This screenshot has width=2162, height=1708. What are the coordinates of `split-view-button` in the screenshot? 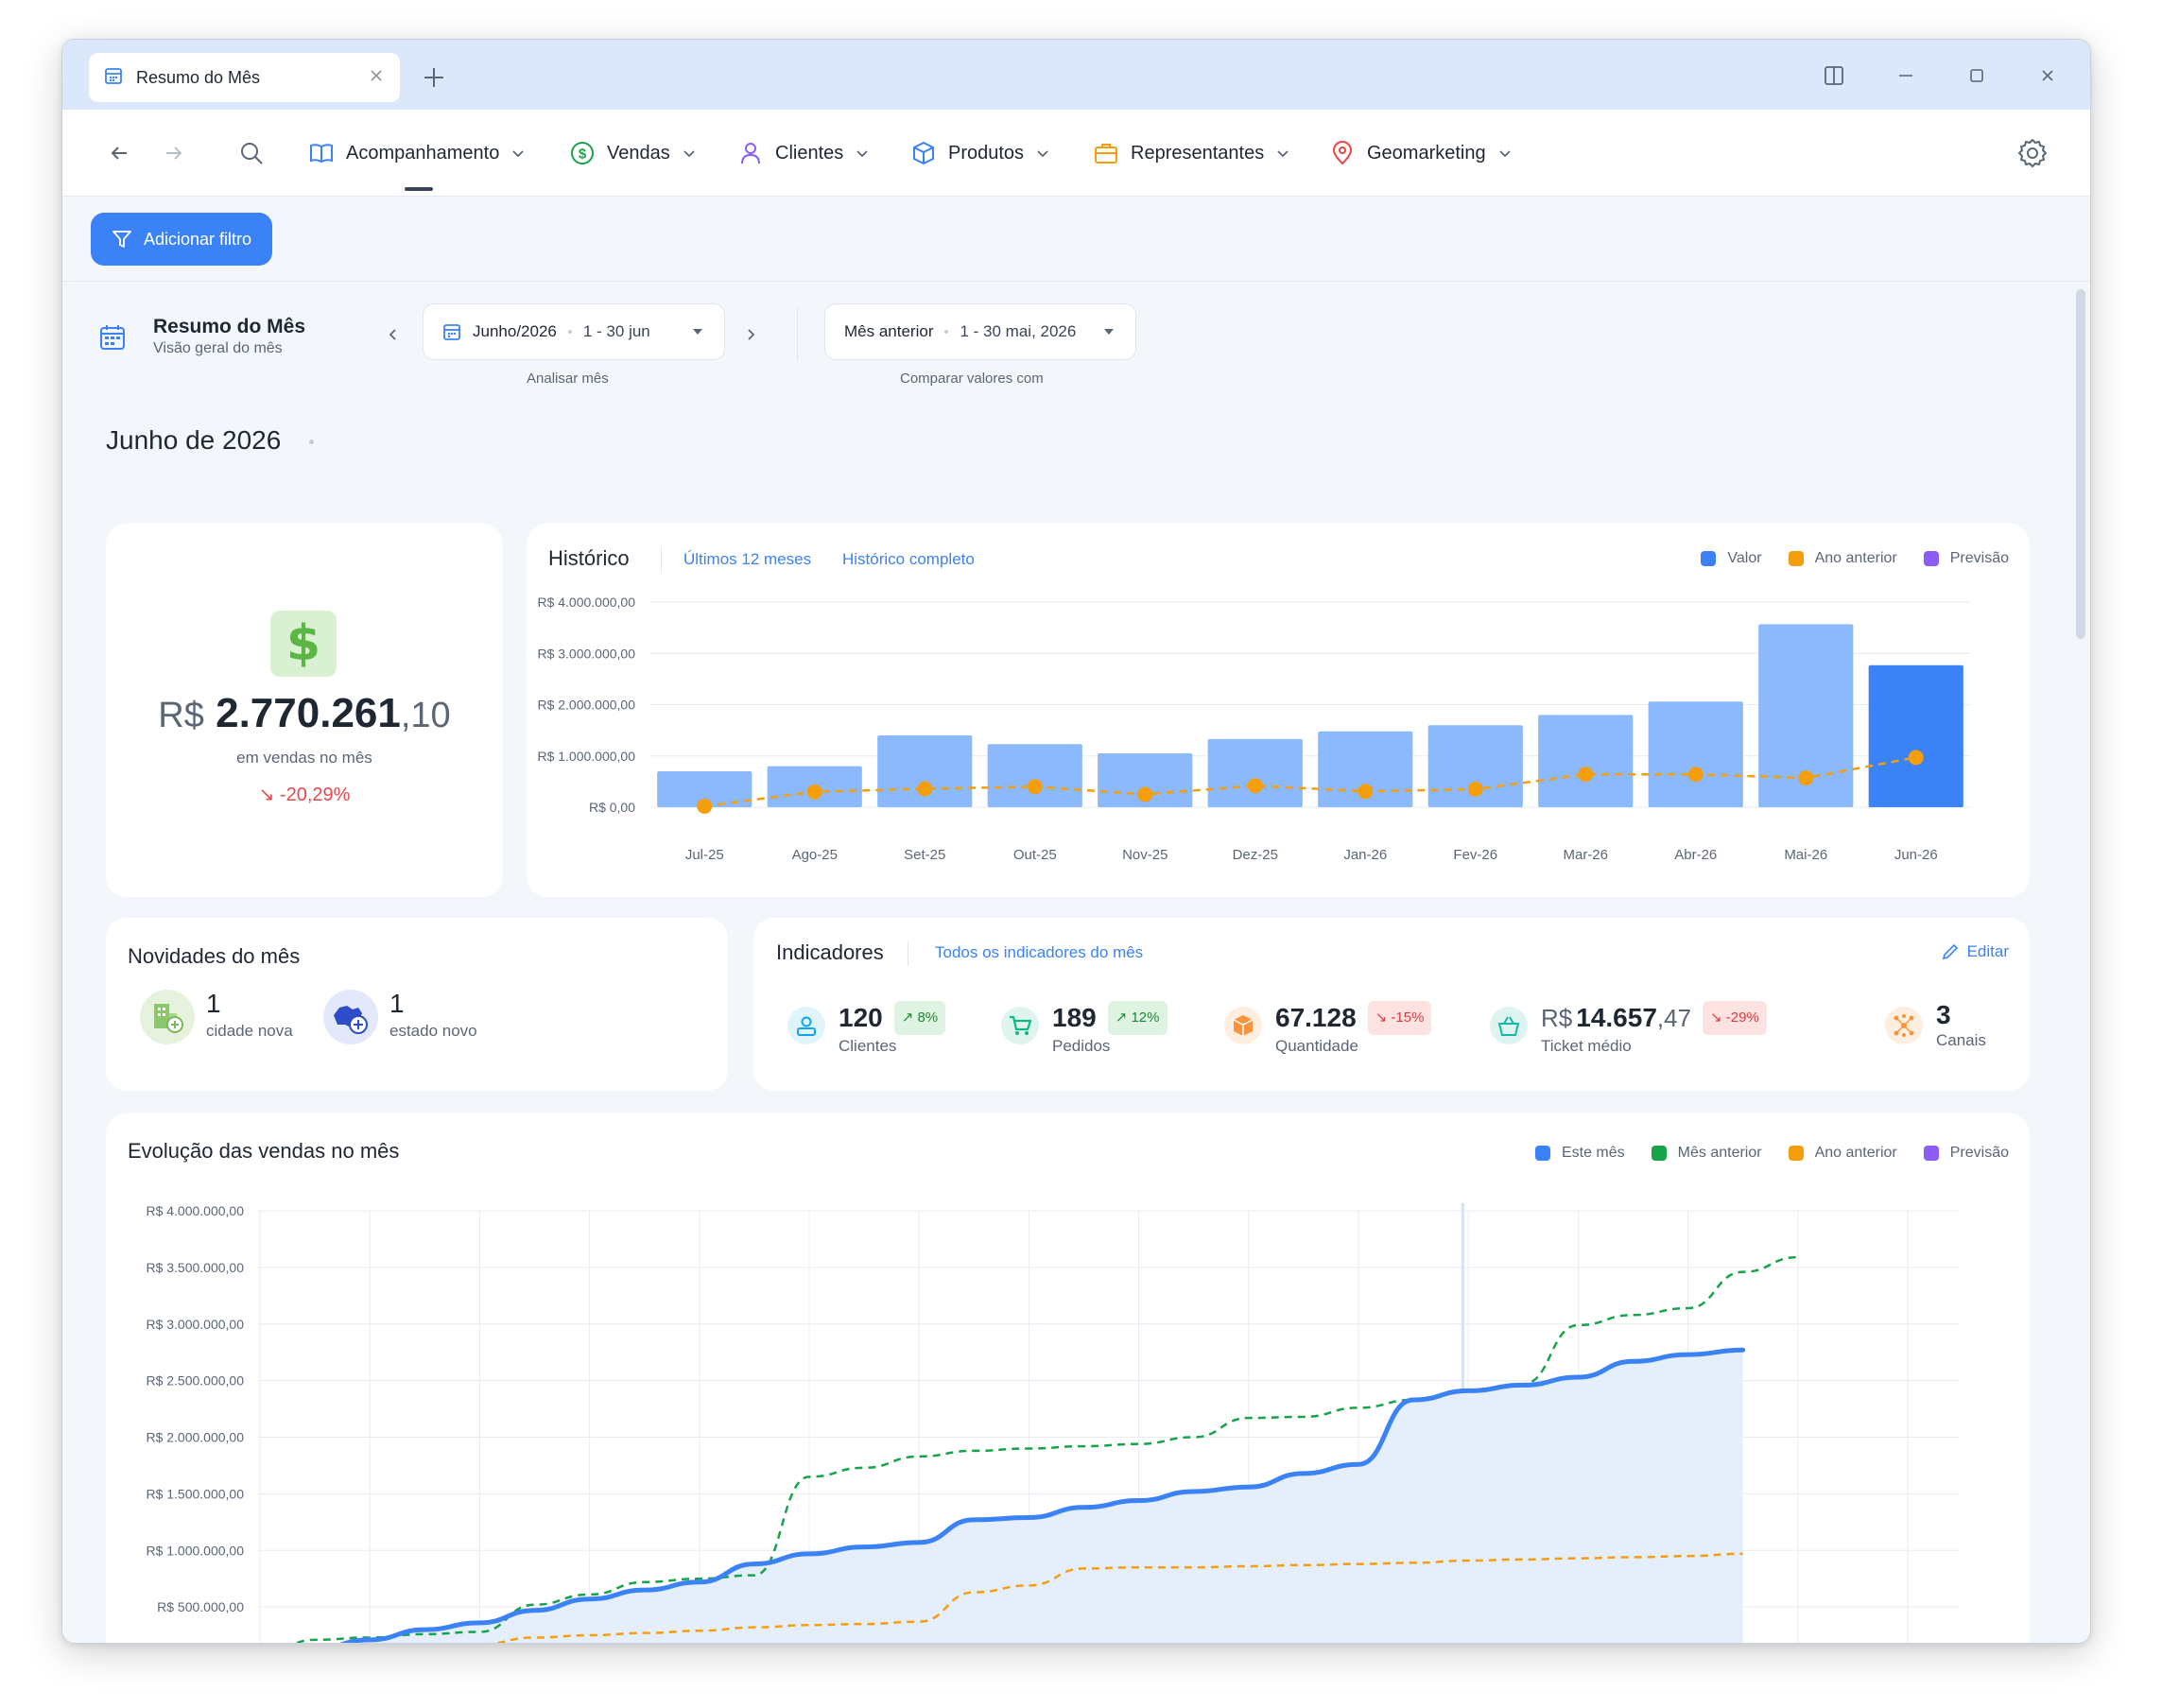 It's located at (1834, 76).